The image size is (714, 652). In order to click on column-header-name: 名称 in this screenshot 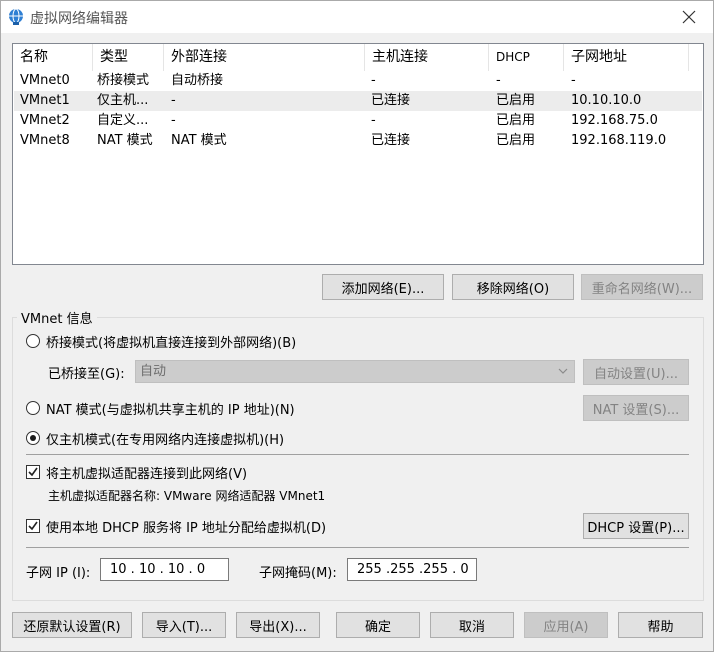, I will do `click(53, 57)`.